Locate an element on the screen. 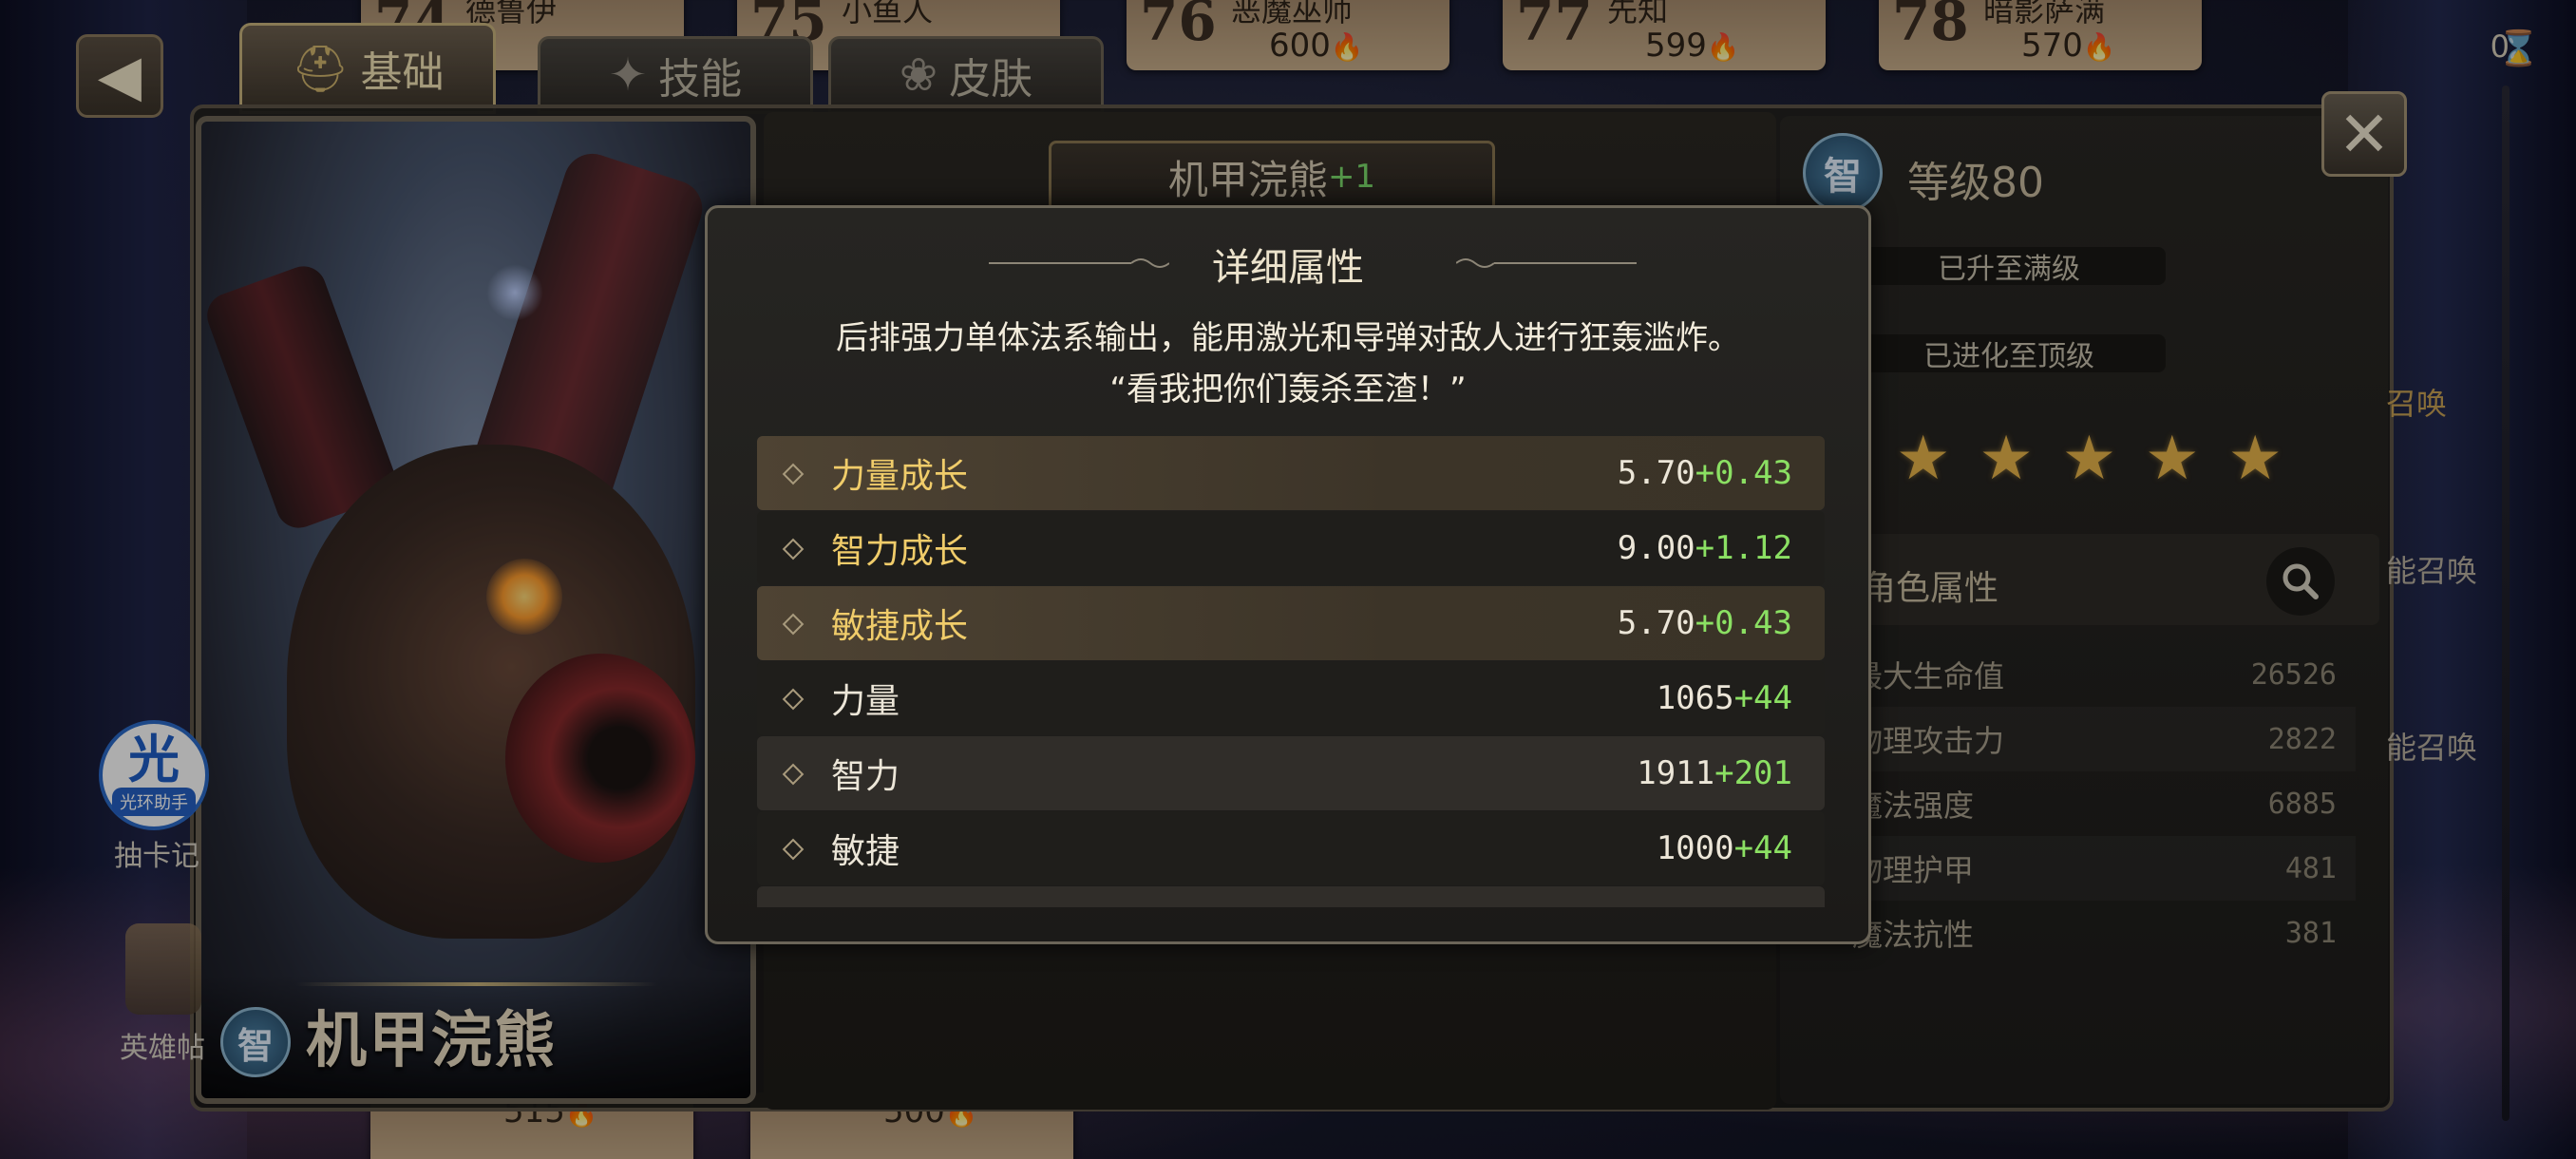  title-ornament-right is located at coordinates (1546, 263).